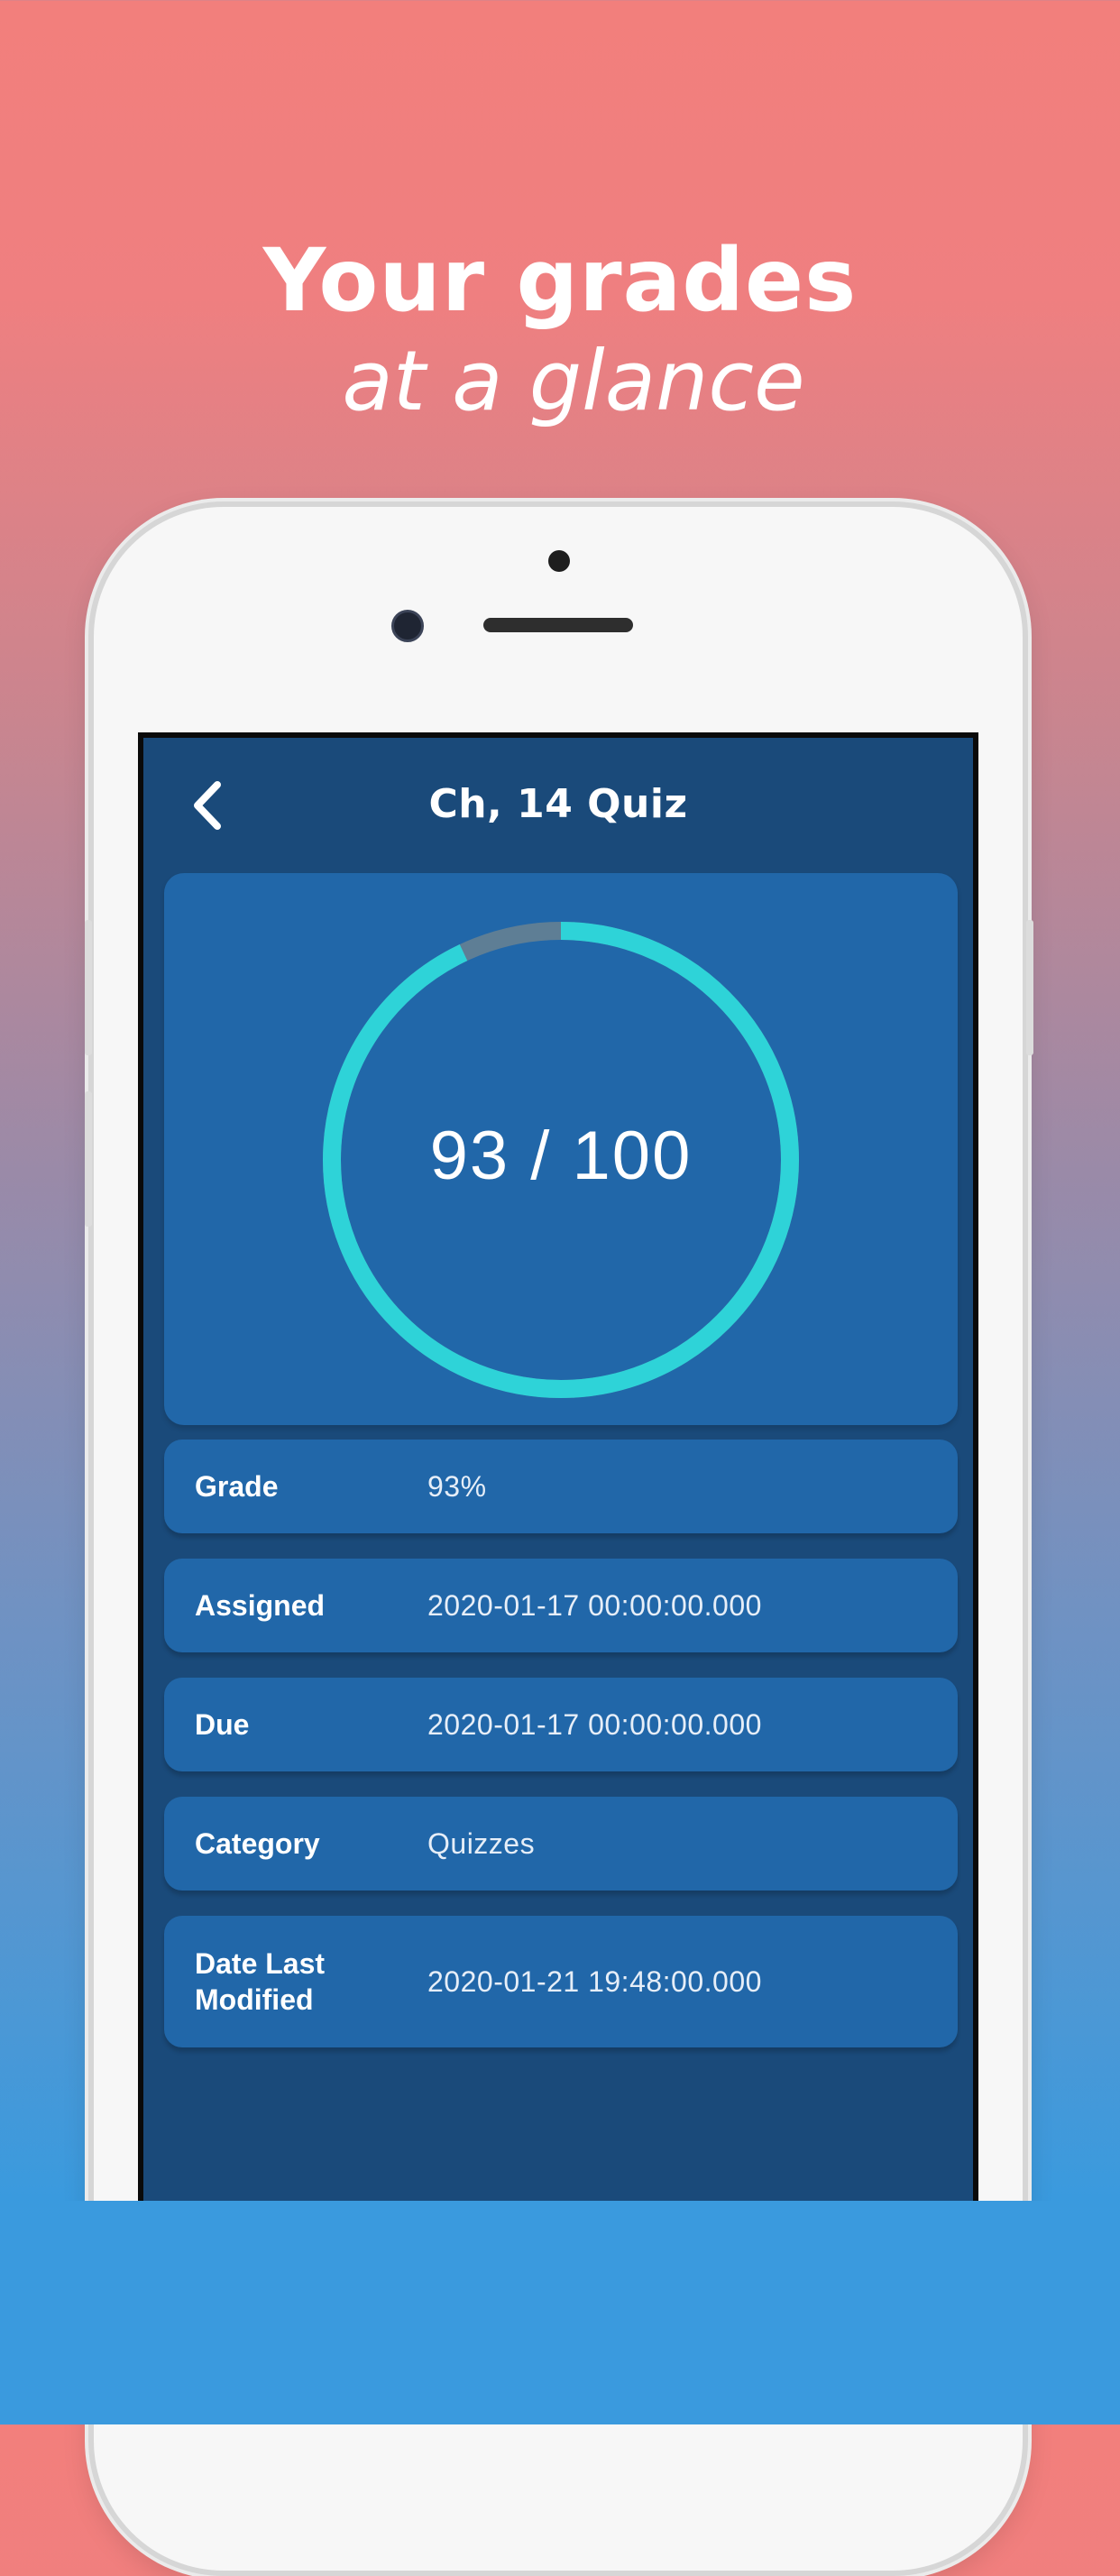 This screenshot has height=2576, width=1120. What do you see at coordinates (561, 1156) in the screenshot?
I see `score-text: 93 / 100` at bounding box center [561, 1156].